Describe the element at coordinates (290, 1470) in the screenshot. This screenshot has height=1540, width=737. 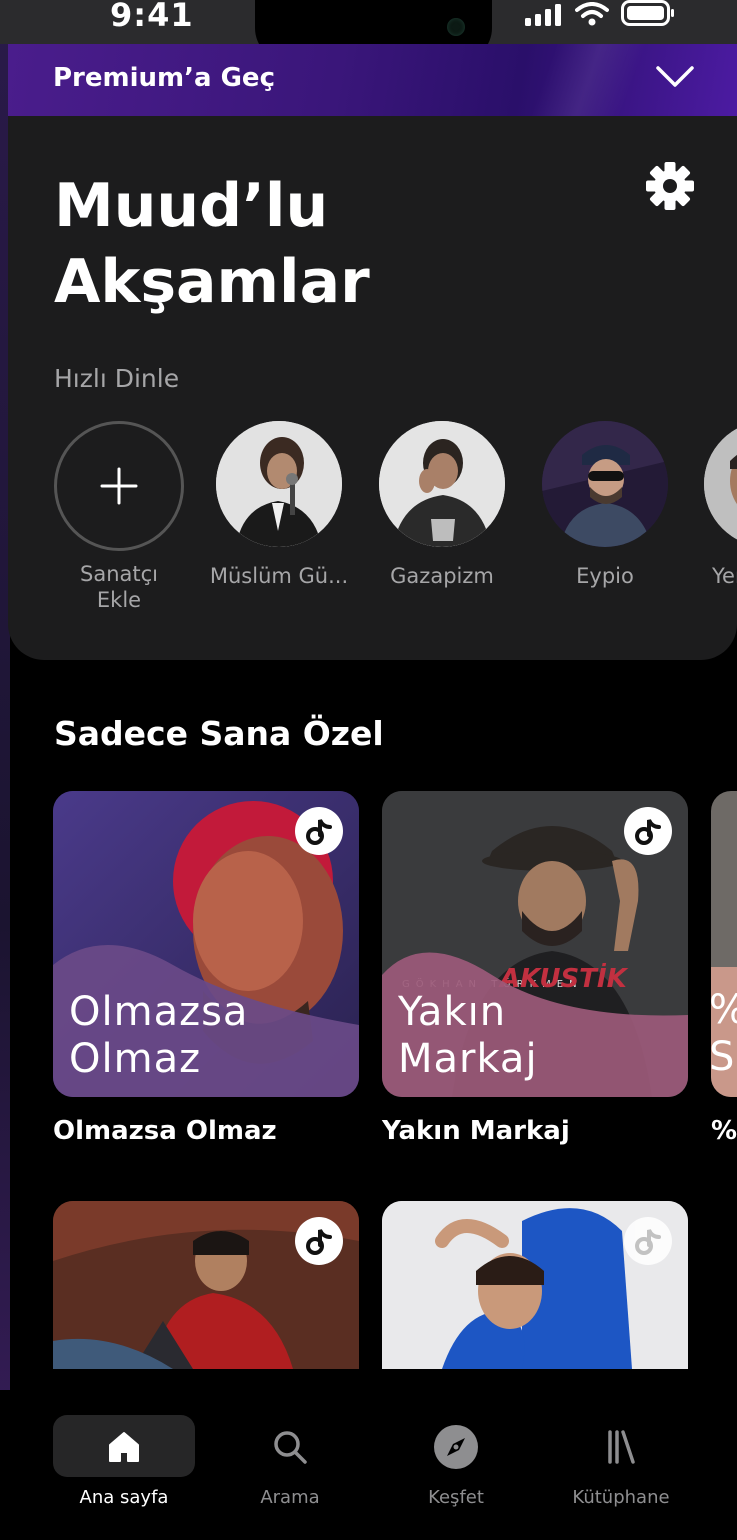
I see `tab-search: Arama` at that location.